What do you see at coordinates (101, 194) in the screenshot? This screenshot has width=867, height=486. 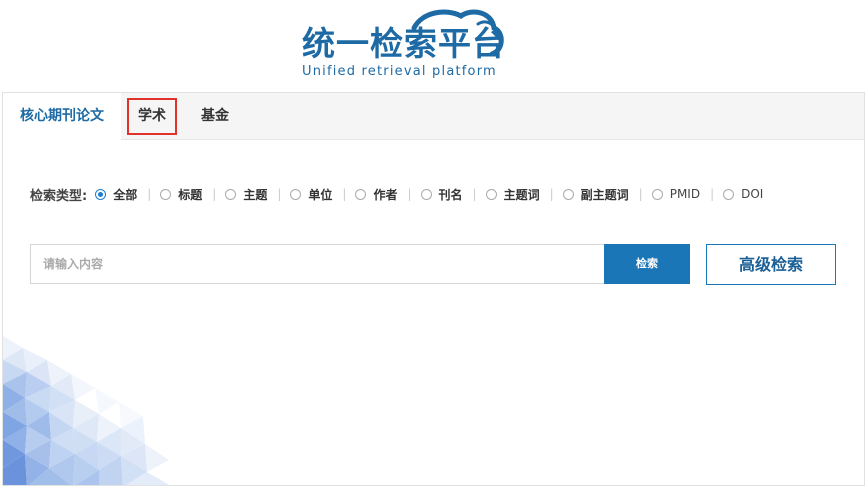 I see `radio-selected-icon` at bounding box center [101, 194].